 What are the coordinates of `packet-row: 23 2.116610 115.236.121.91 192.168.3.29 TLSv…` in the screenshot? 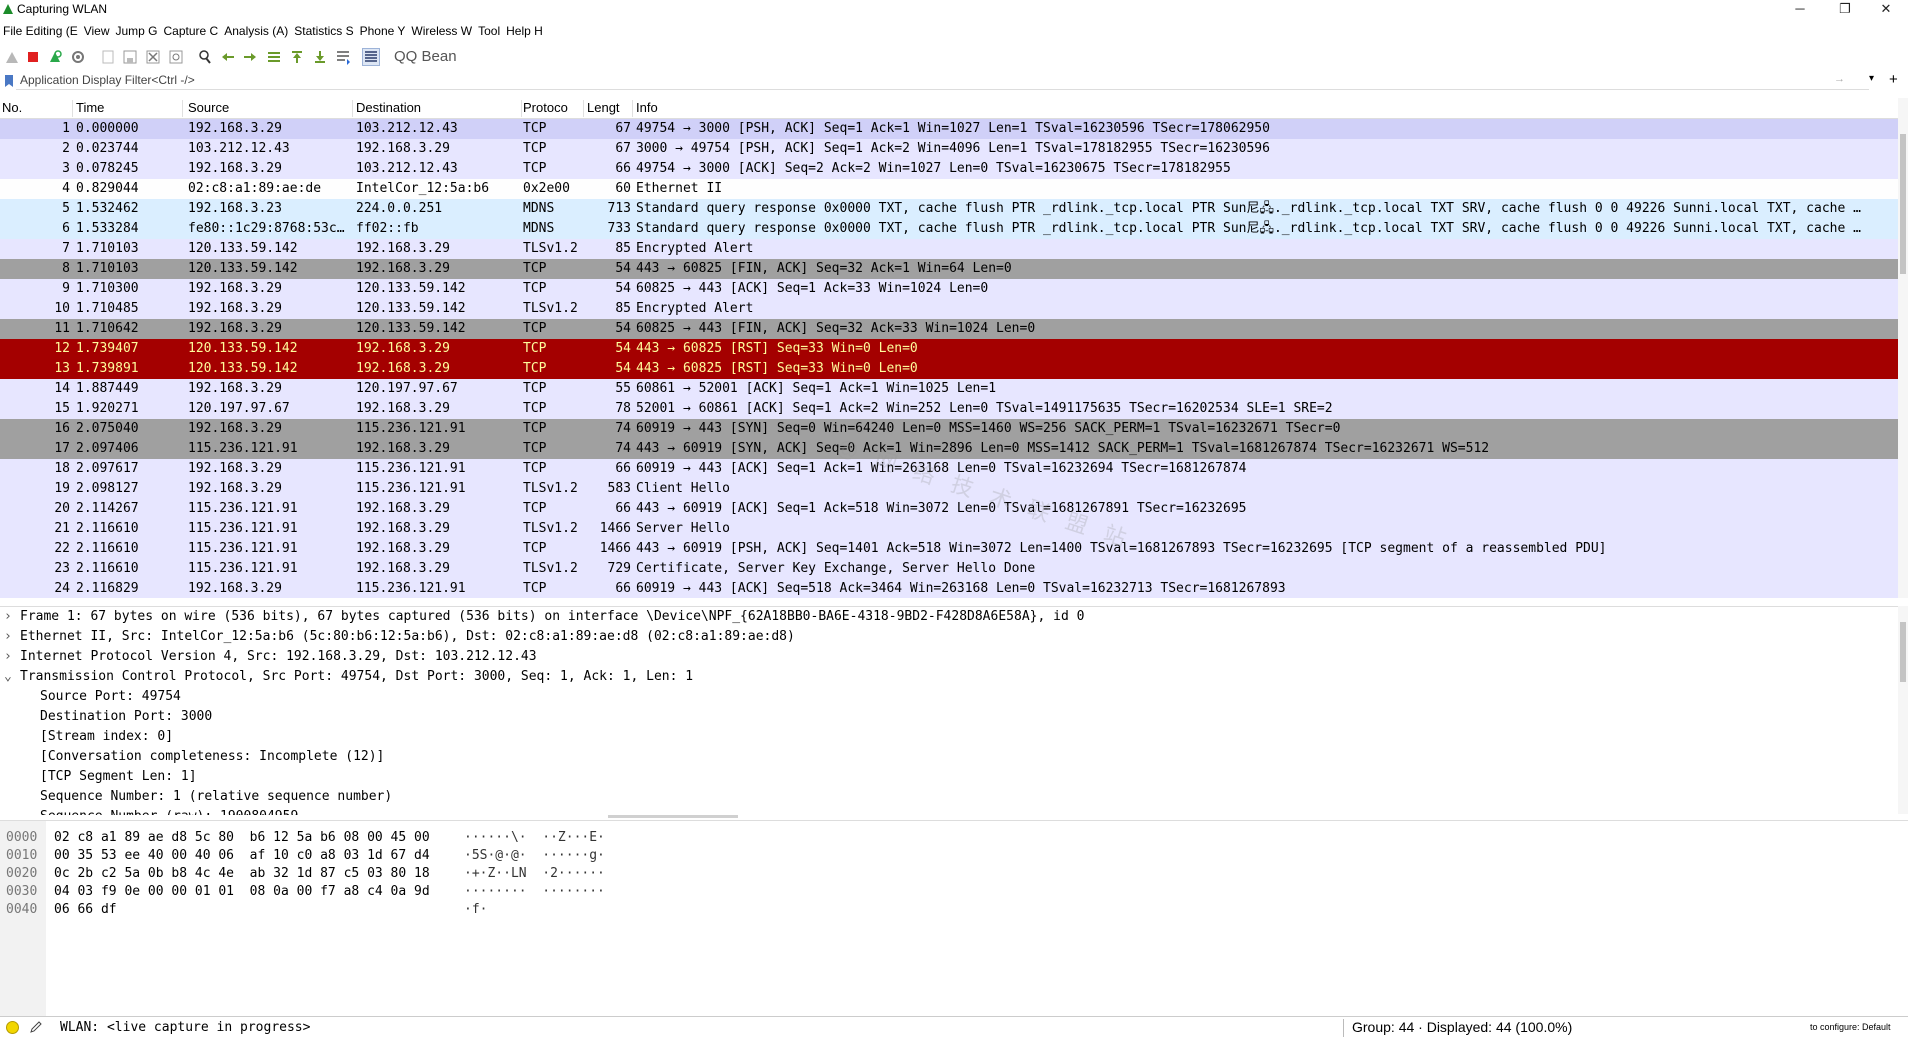 It's located at (949, 569).